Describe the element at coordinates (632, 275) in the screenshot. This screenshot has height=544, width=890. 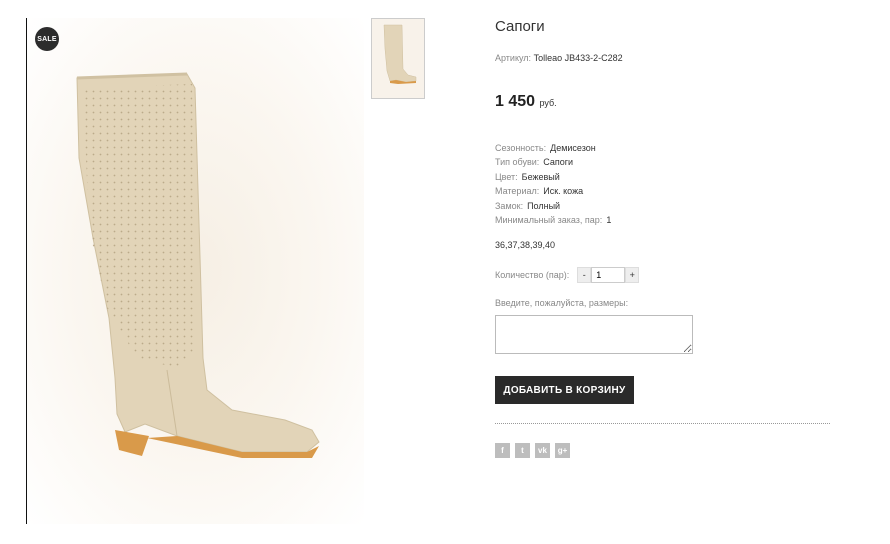
I see `quantity-increase-button: +` at that location.